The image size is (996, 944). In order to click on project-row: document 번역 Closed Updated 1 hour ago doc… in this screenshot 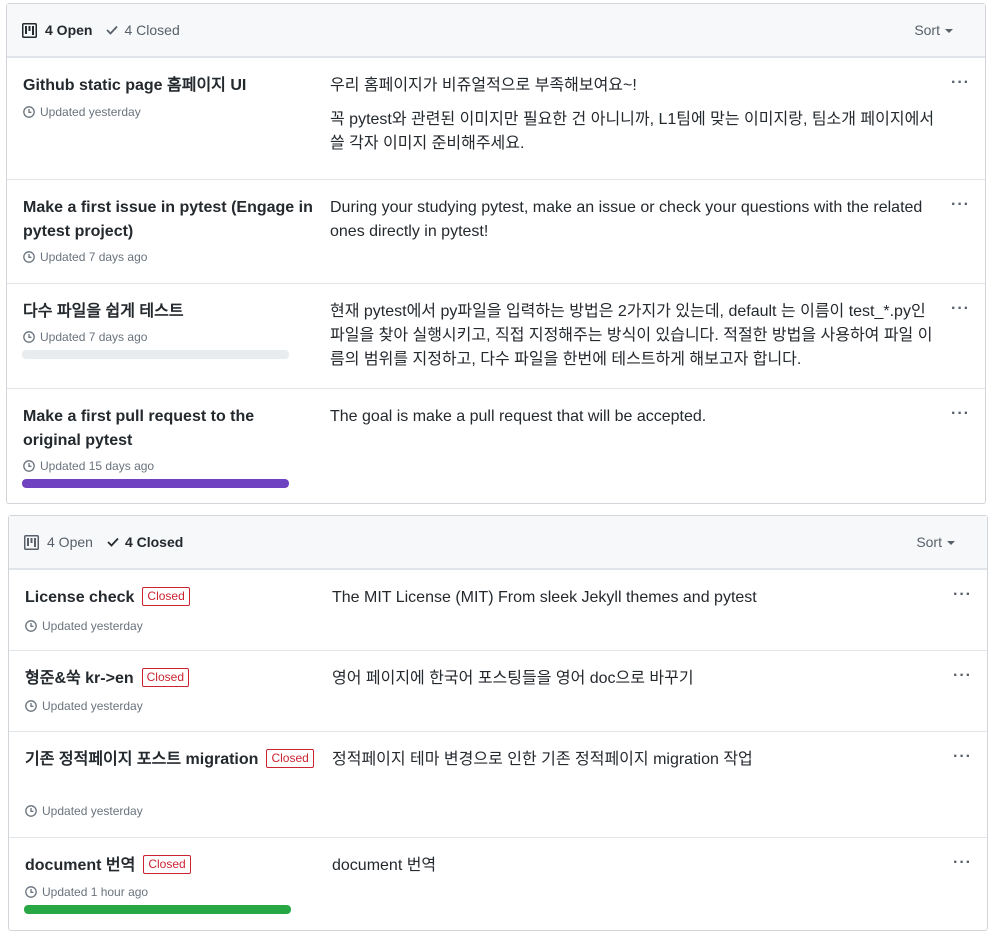, I will do `click(498, 885)`.